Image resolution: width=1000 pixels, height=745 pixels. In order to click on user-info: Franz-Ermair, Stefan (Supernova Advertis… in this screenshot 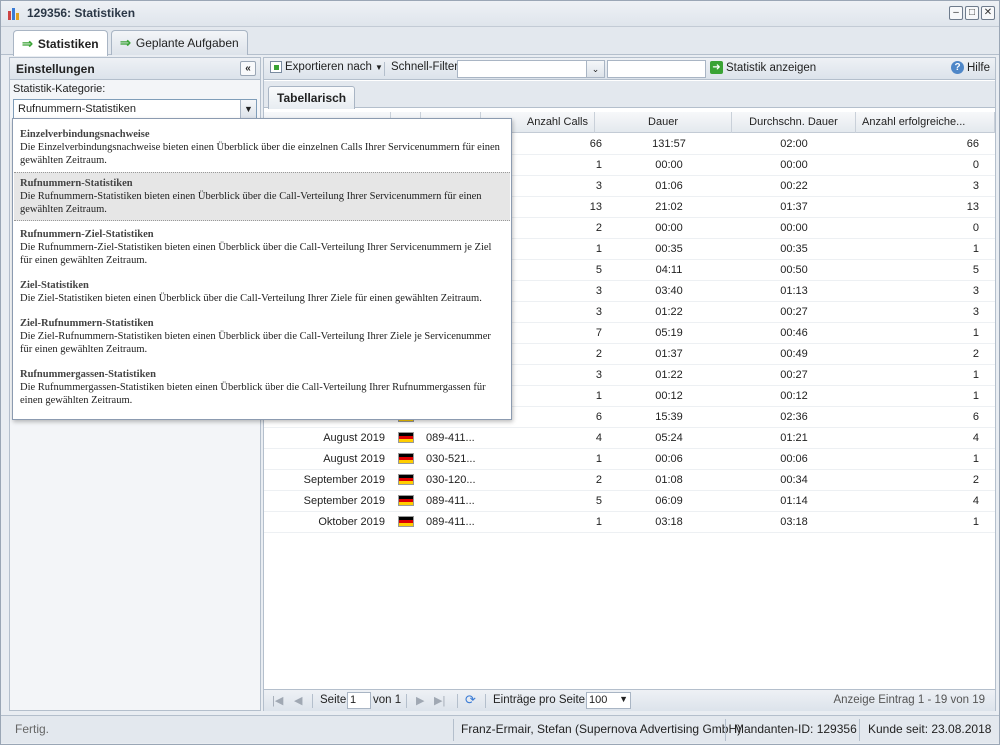, I will do `click(601, 729)`.